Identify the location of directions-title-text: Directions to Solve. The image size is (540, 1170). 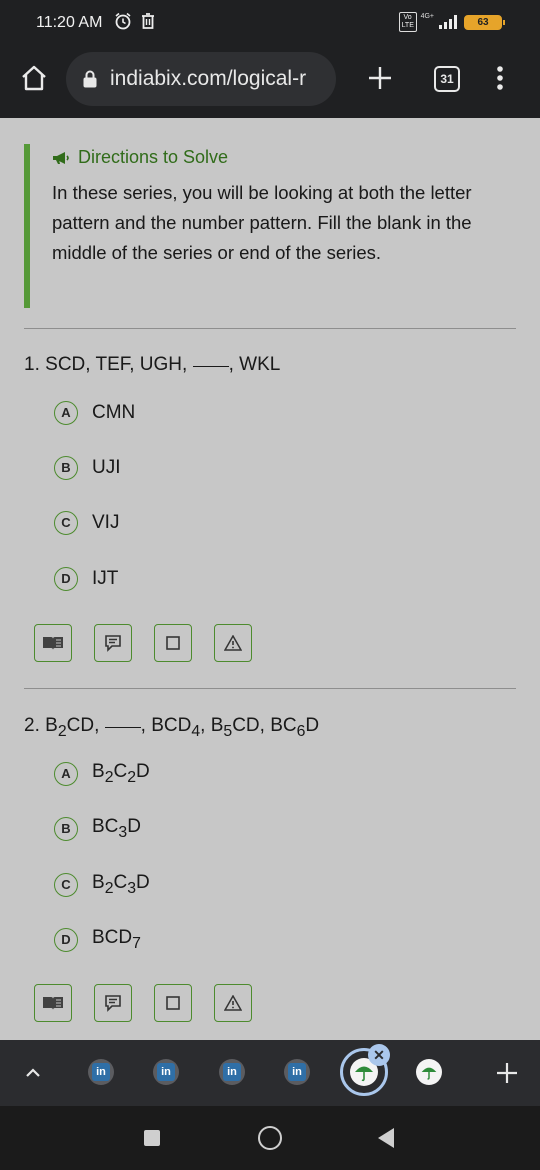
(153, 157).